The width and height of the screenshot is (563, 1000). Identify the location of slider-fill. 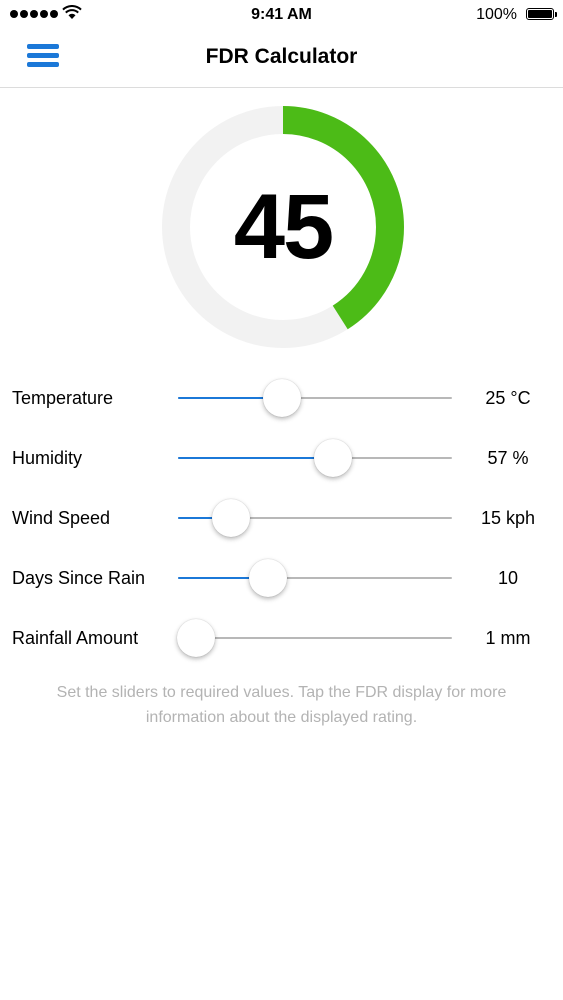
(255, 458).